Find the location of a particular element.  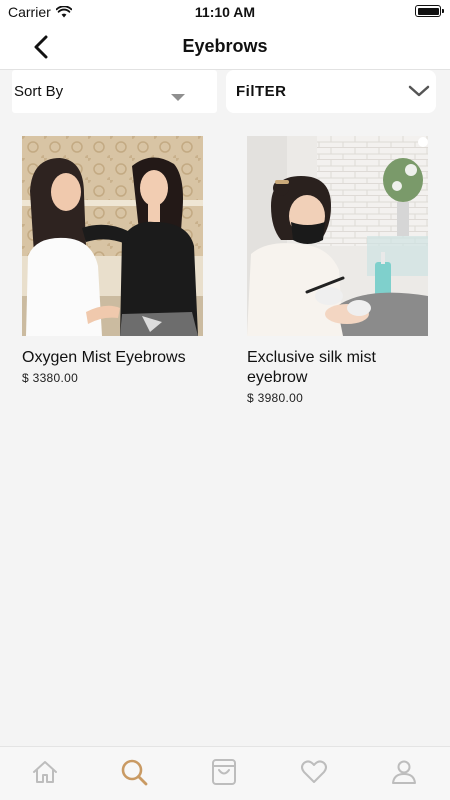

heart-icon is located at coordinates (314, 771).